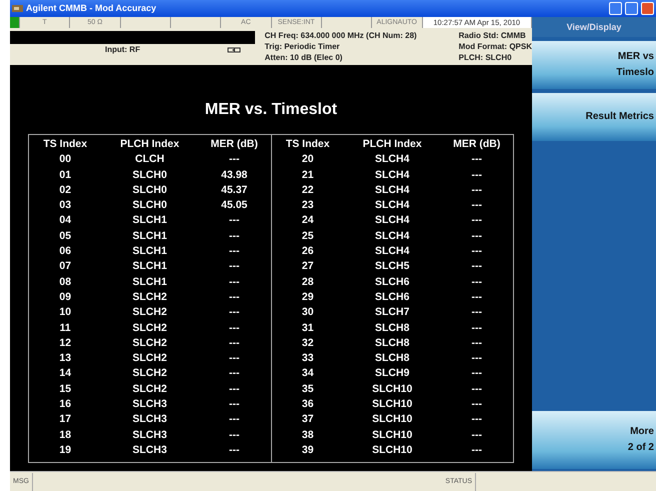  Describe the element at coordinates (307, 220) in the screenshot. I see `table-cell-text: 24` at that location.